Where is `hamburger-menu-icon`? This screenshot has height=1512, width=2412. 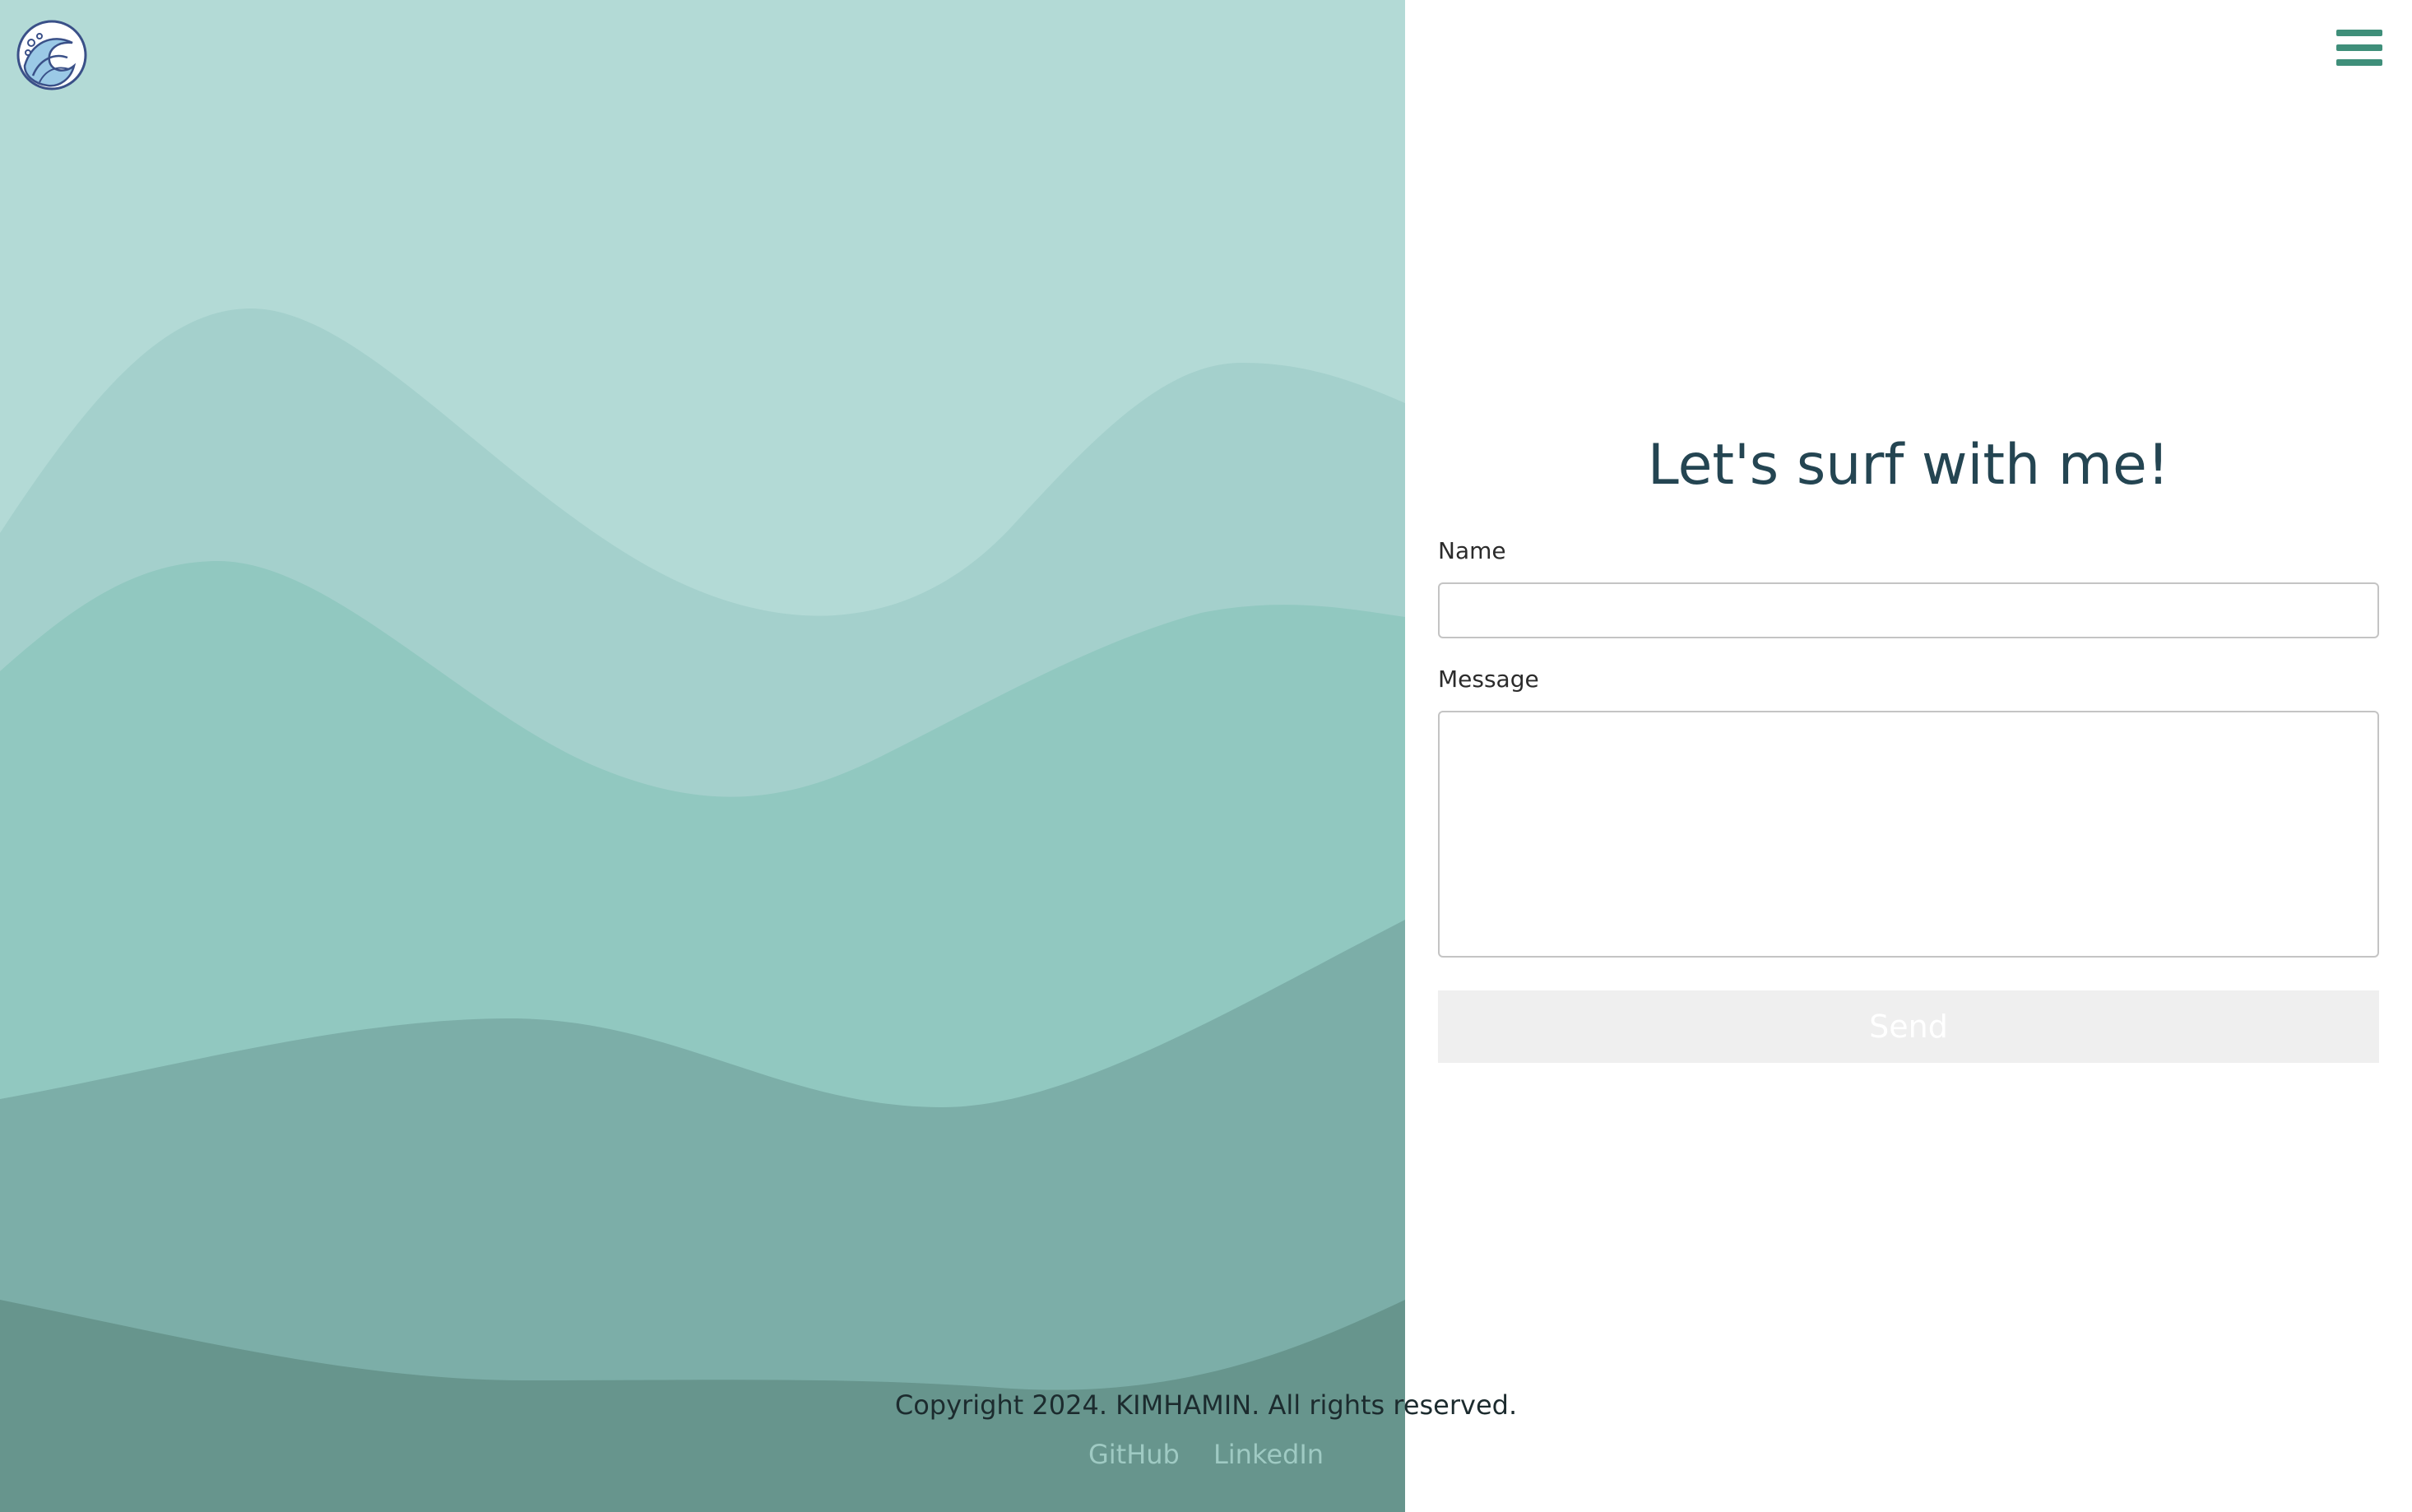 hamburger-menu-icon is located at coordinates (2359, 47).